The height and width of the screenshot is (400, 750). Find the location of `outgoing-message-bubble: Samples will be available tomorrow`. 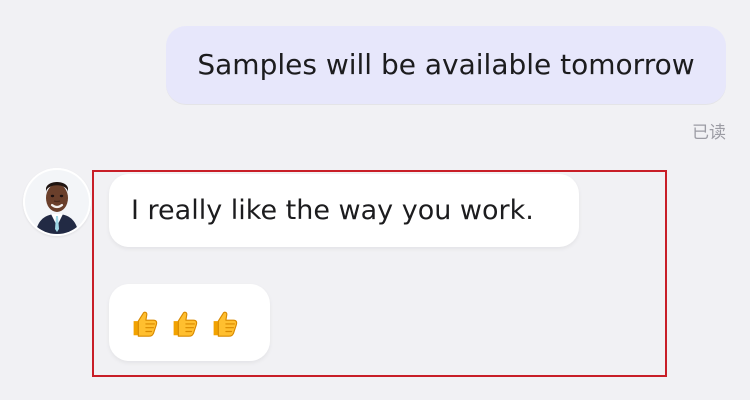

outgoing-message-bubble: Samples will be available tomorrow is located at coordinates (446, 65).